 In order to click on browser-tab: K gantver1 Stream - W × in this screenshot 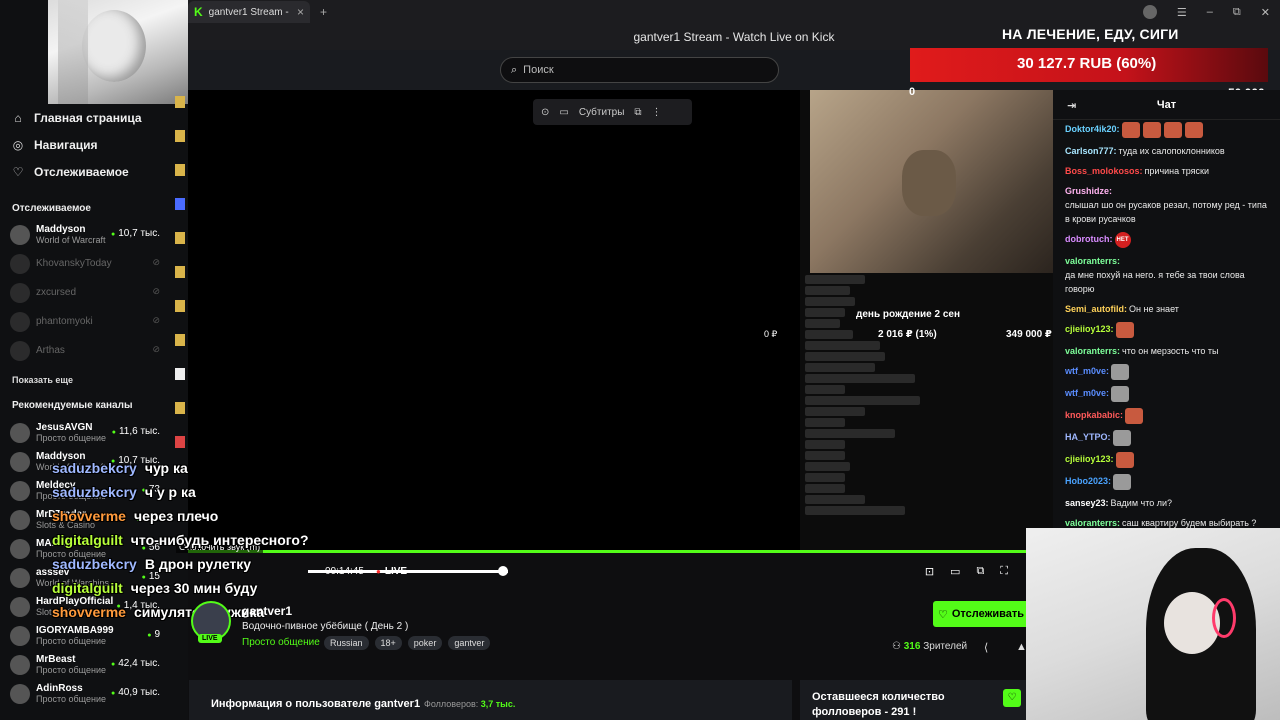, I will do `click(249, 12)`.